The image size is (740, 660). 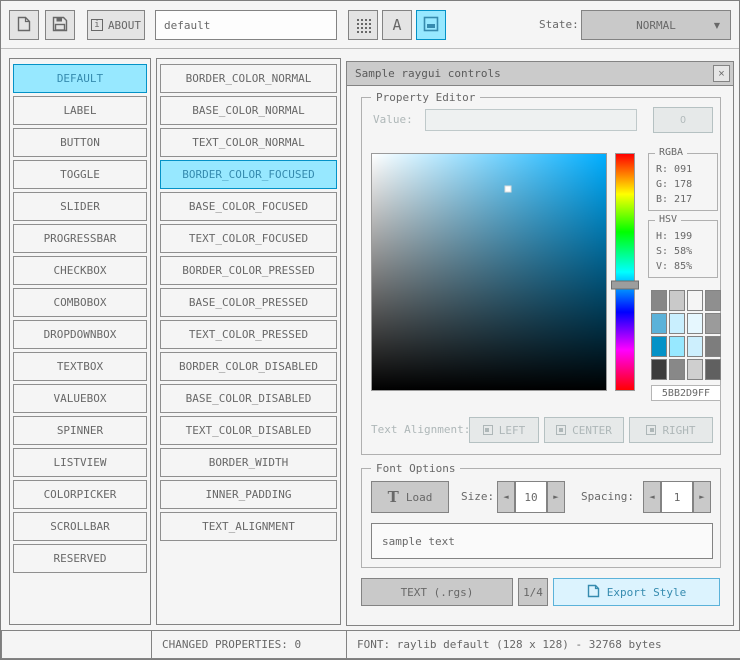 I want to click on properties-list-item: TEXT_COLOR_DISABLED, so click(x=248, y=430).